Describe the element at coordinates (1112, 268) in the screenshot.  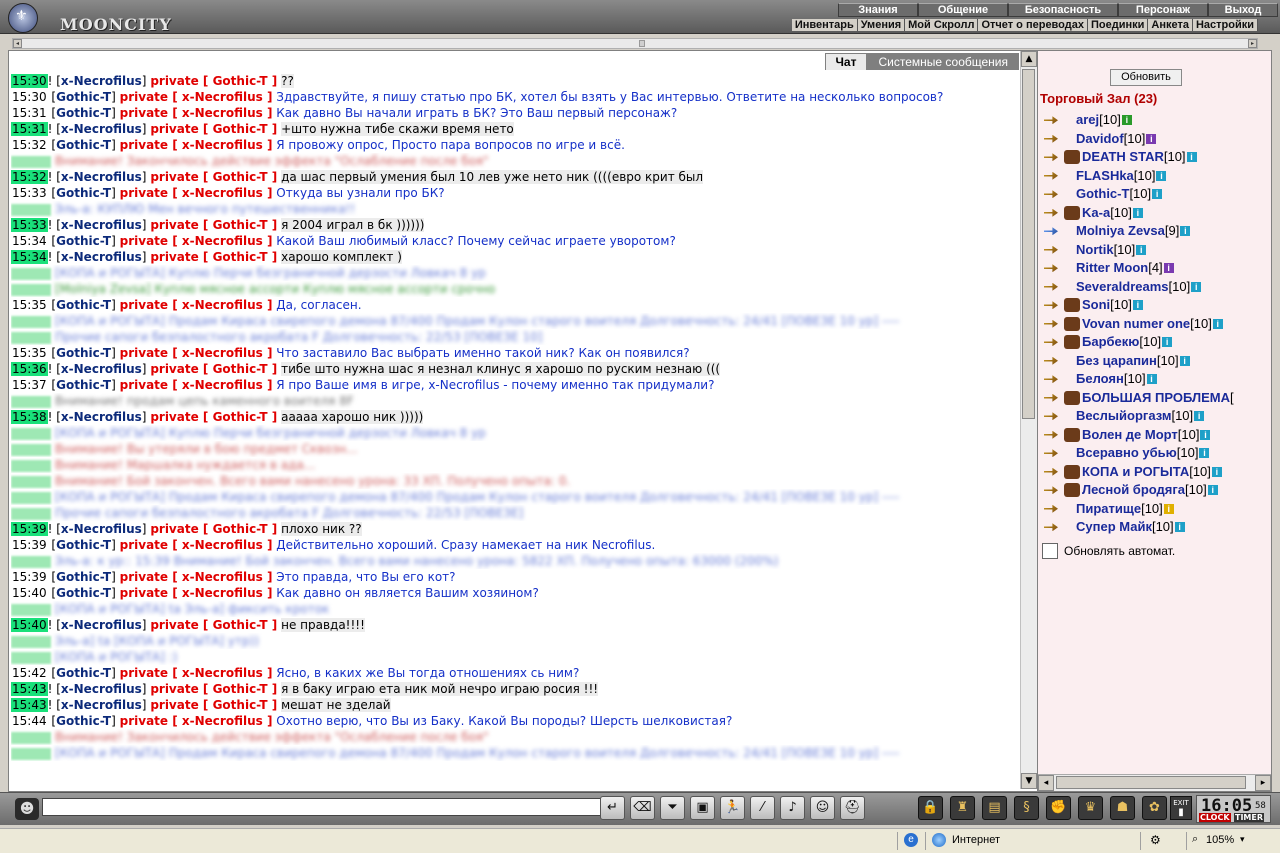
I see `user-name: Ritter Moon` at that location.